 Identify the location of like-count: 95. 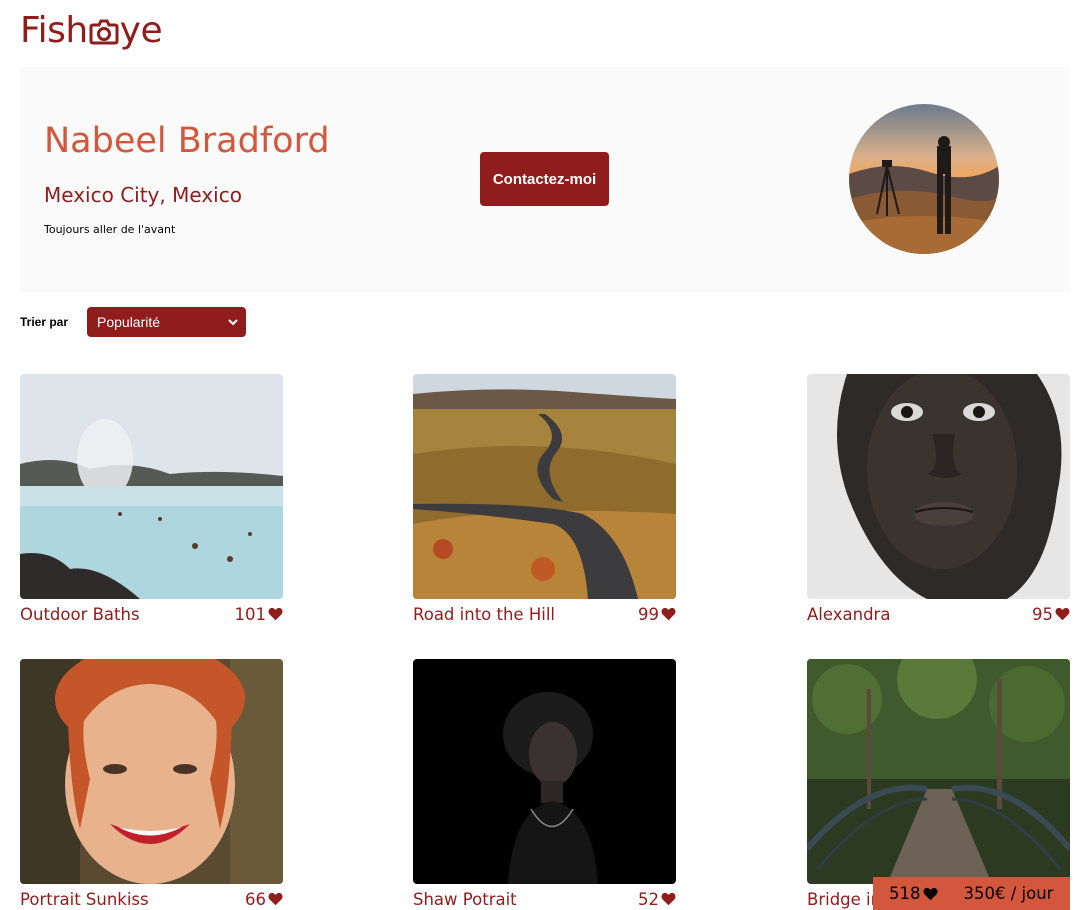
(1042, 614).